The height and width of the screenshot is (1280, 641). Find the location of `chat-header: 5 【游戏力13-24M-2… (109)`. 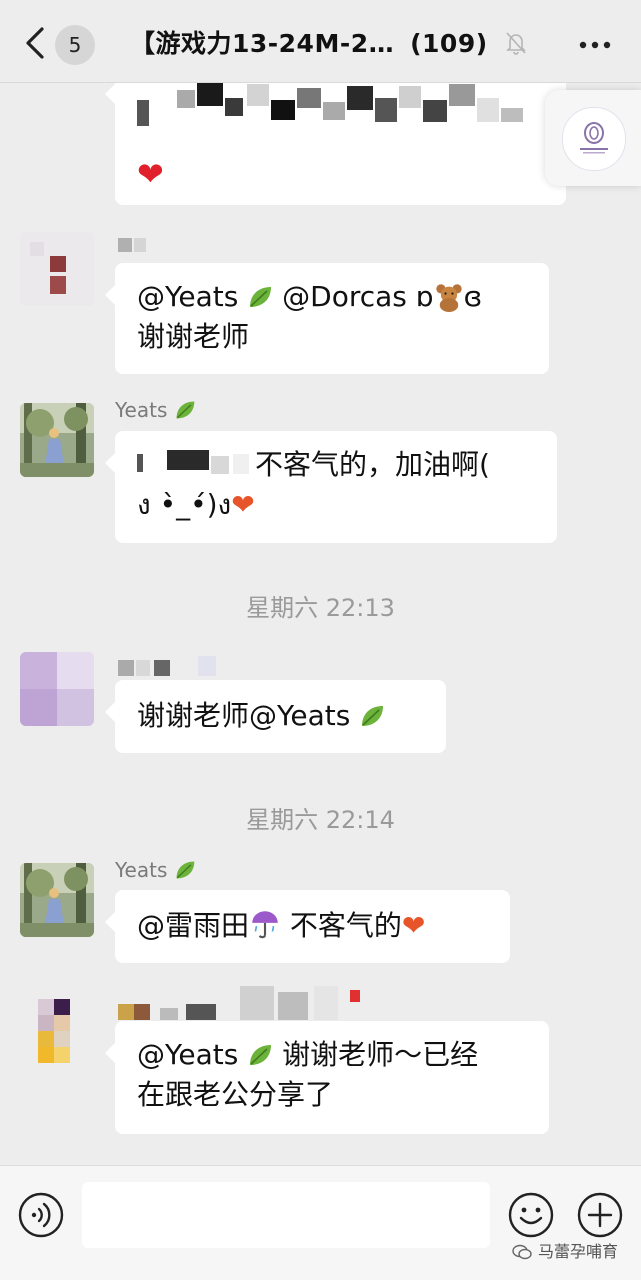

chat-header: 5 【游戏力13-24M-2… (109) is located at coordinates (320, 41).